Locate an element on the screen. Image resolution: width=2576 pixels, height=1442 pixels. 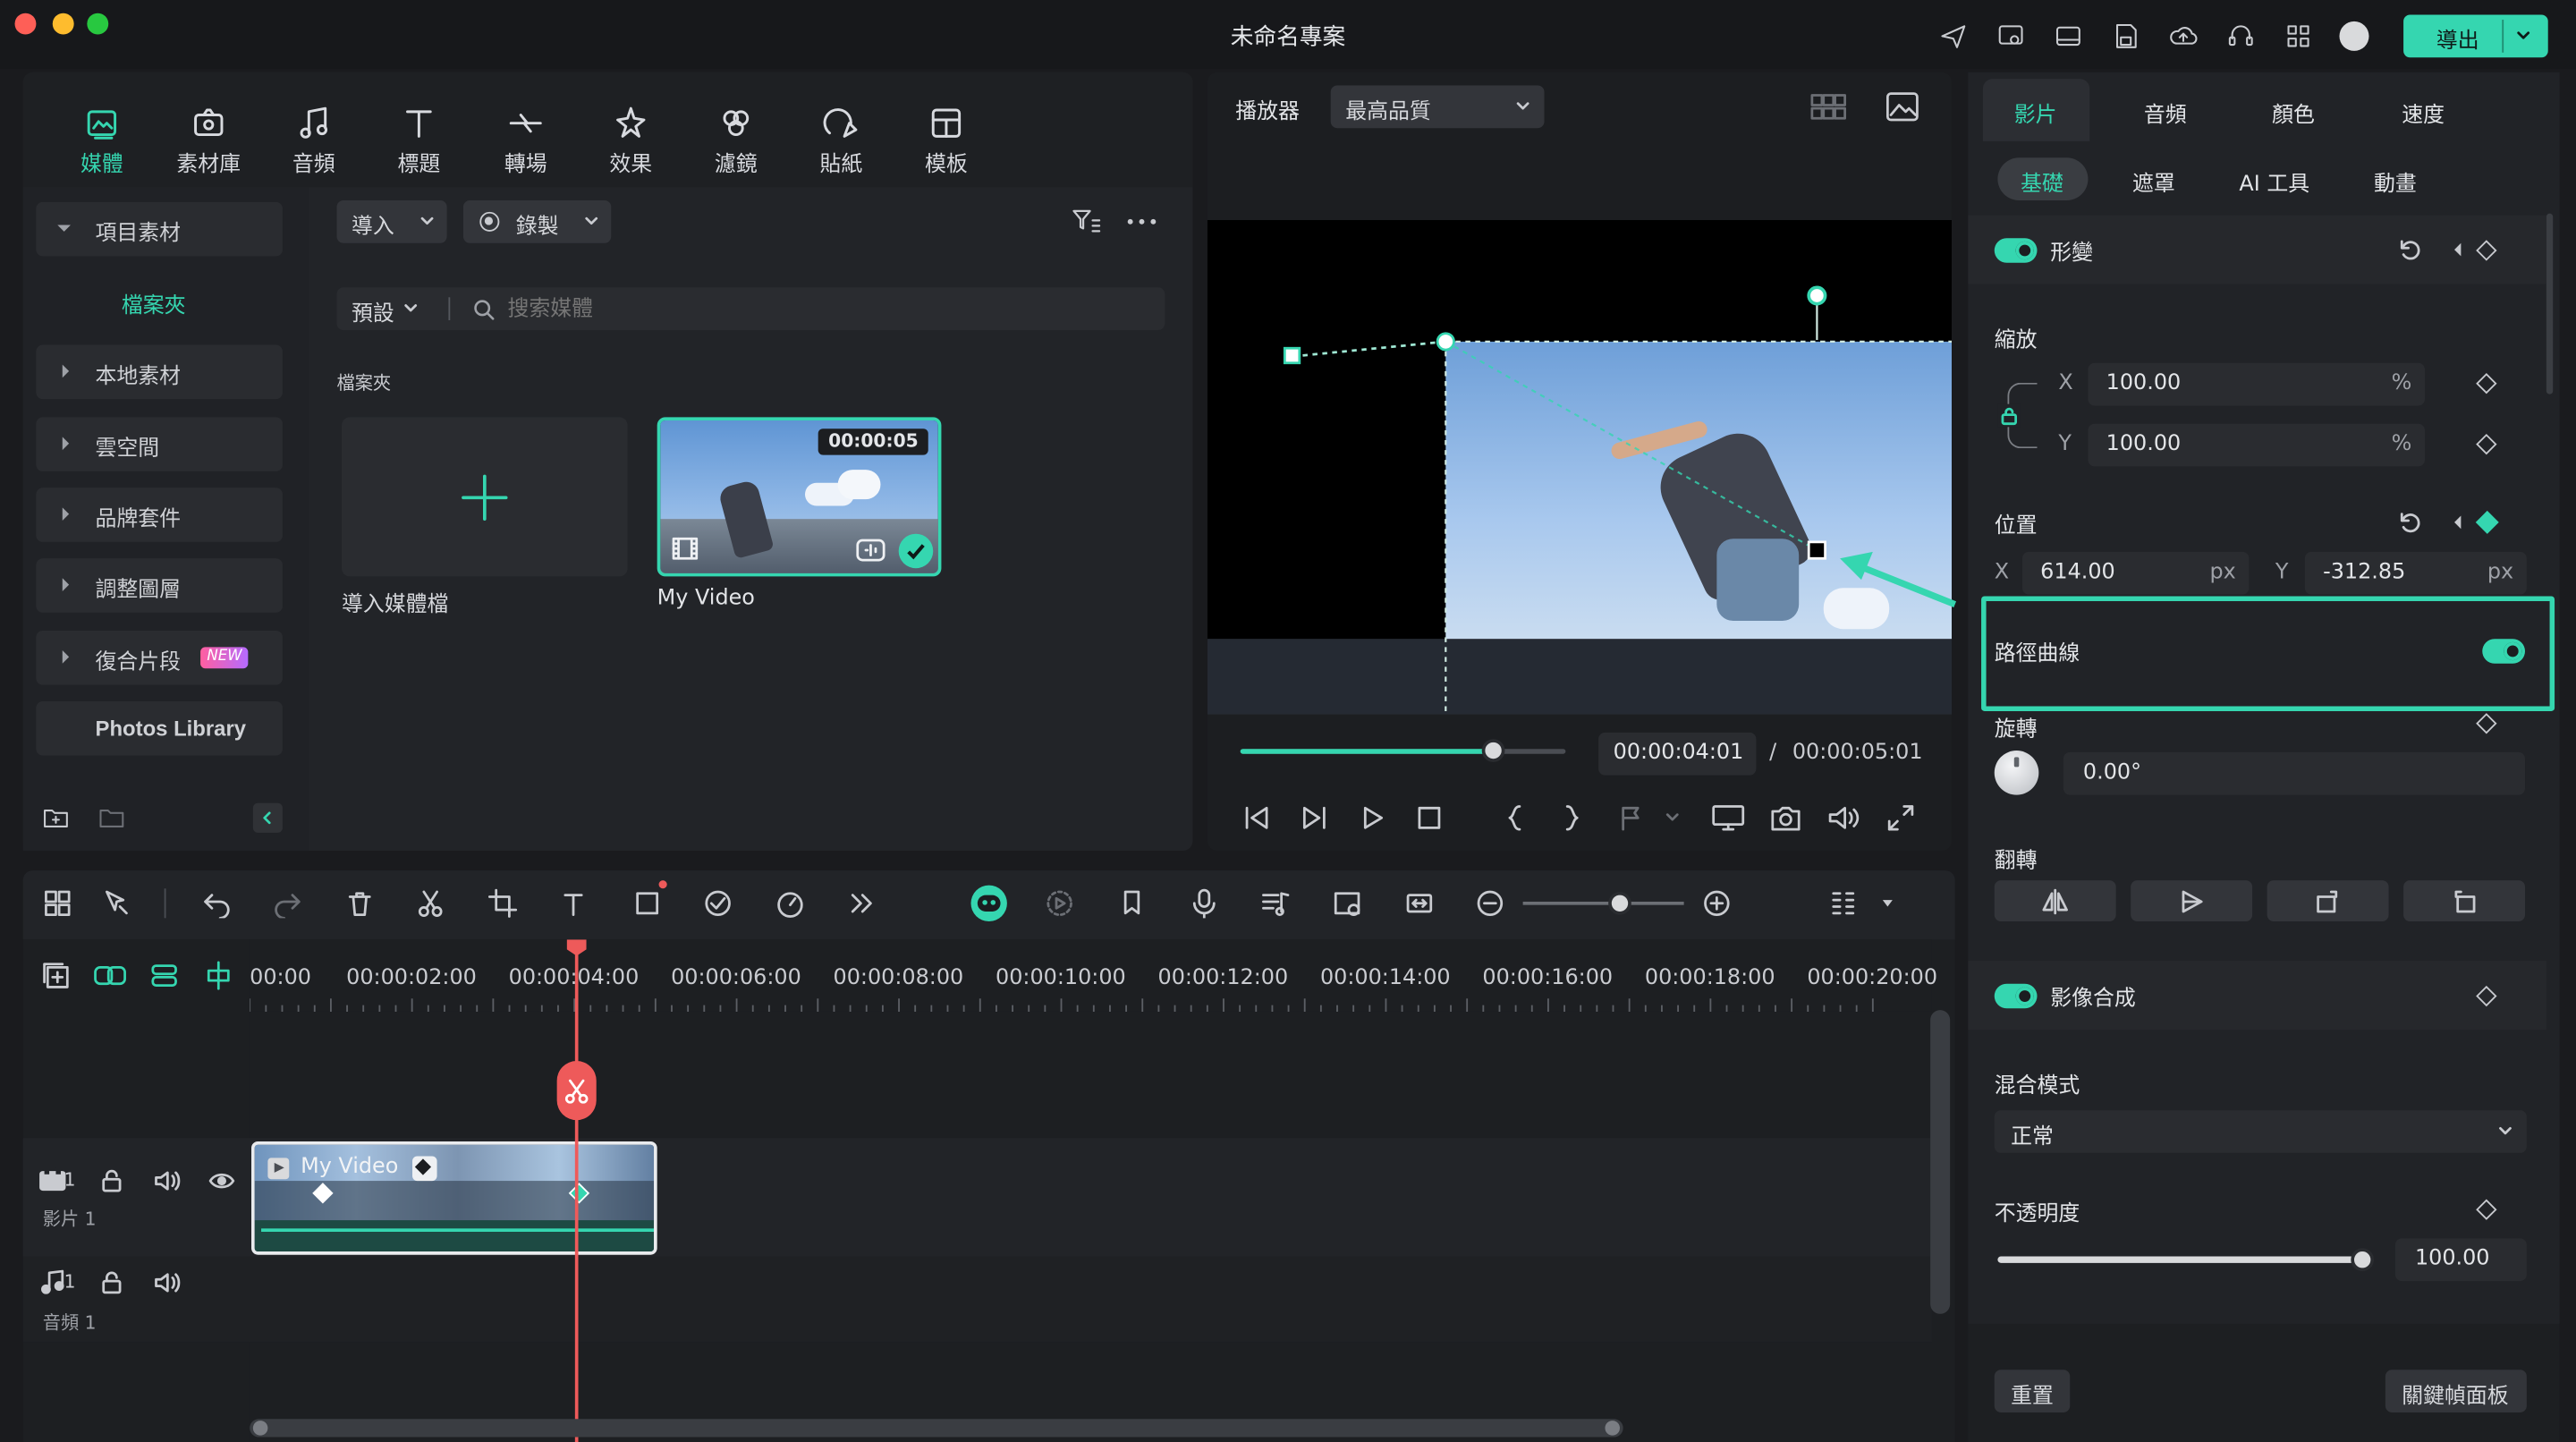
display-icon is located at coordinates (1728, 818).